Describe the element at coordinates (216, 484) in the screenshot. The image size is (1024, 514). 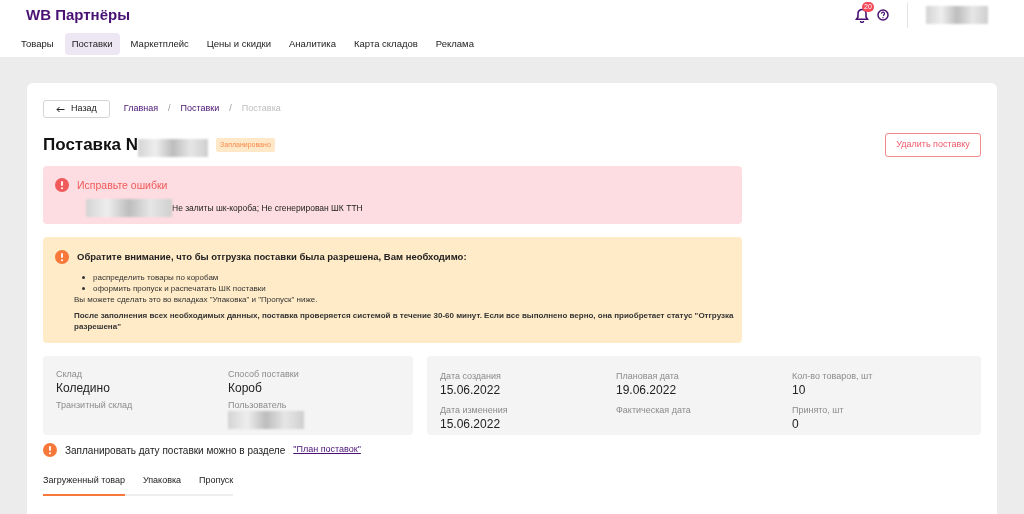
I see `tab: Пропуск` at that location.